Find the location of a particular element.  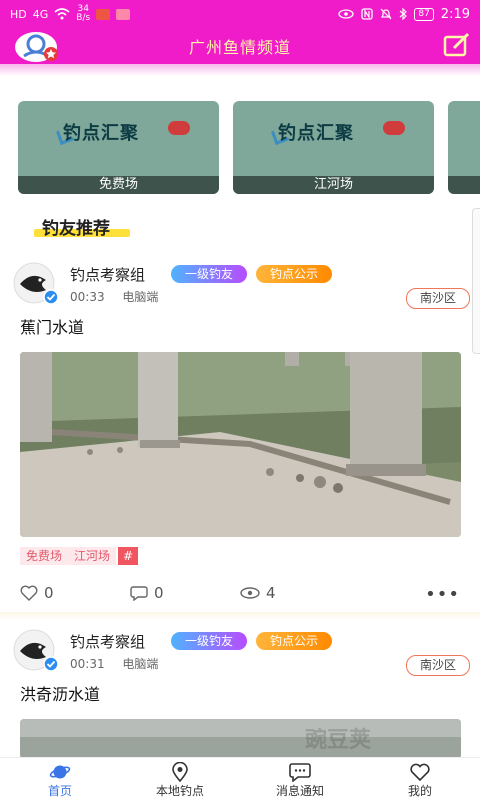

hashtag-chip: # is located at coordinates (128, 556).